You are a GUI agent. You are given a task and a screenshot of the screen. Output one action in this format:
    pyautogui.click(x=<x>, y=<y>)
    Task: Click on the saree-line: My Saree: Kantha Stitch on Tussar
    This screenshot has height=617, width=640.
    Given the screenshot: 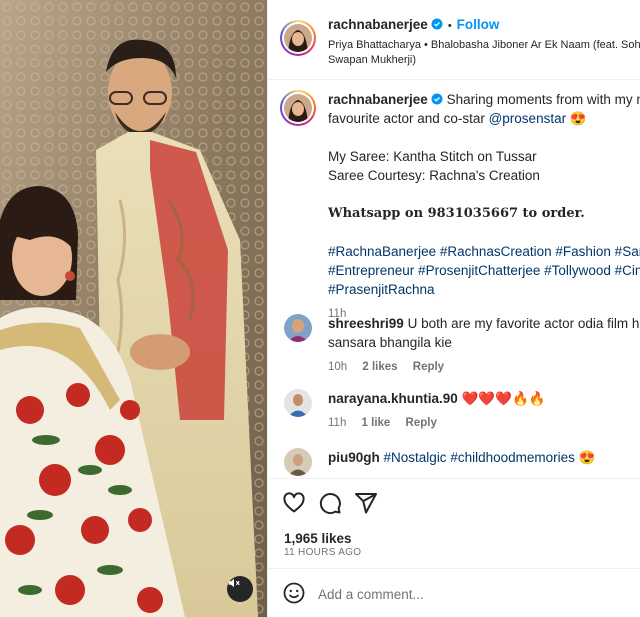 What is the action you would take?
    pyautogui.click(x=432, y=156)
    